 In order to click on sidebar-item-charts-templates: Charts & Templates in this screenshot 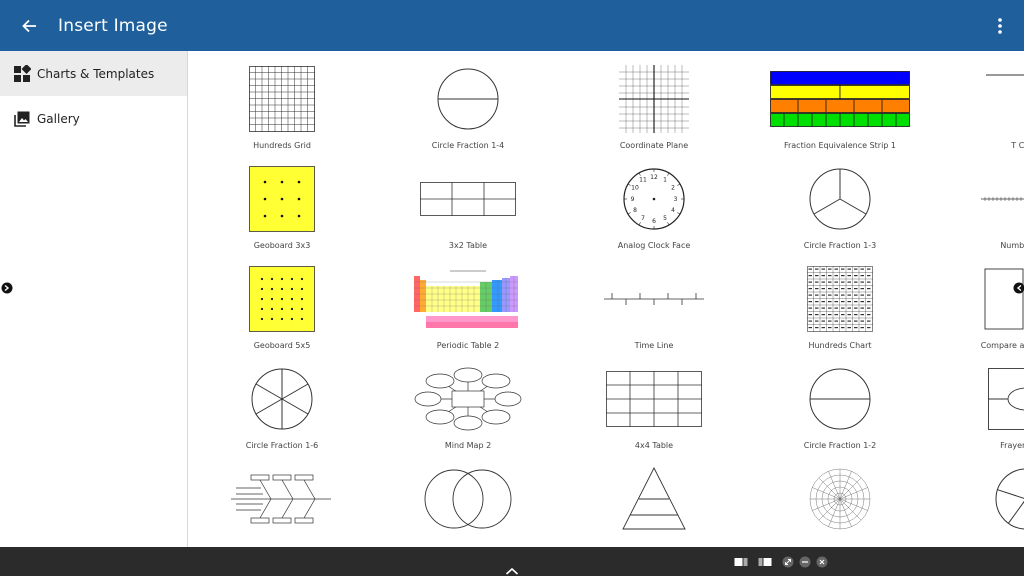, I will do `click(93, 73)`.